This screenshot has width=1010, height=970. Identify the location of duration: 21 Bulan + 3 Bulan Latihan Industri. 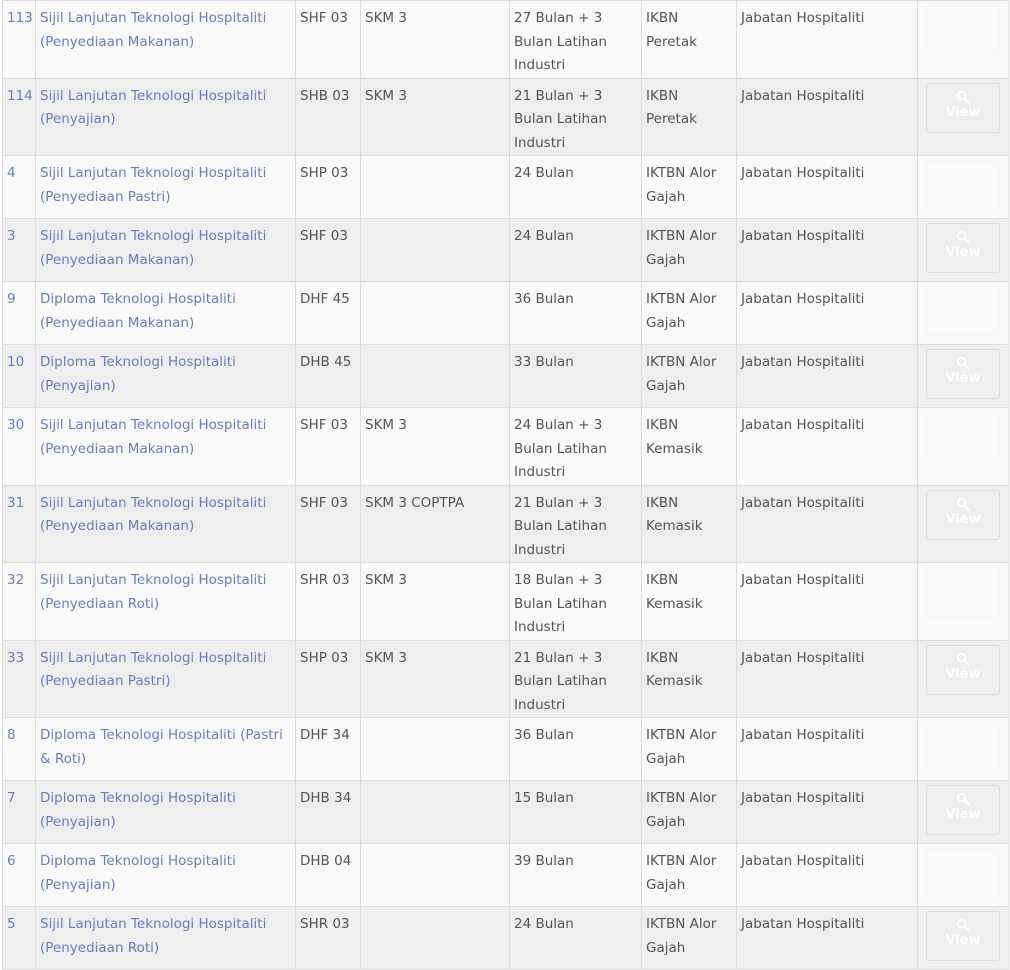
(575, 523).